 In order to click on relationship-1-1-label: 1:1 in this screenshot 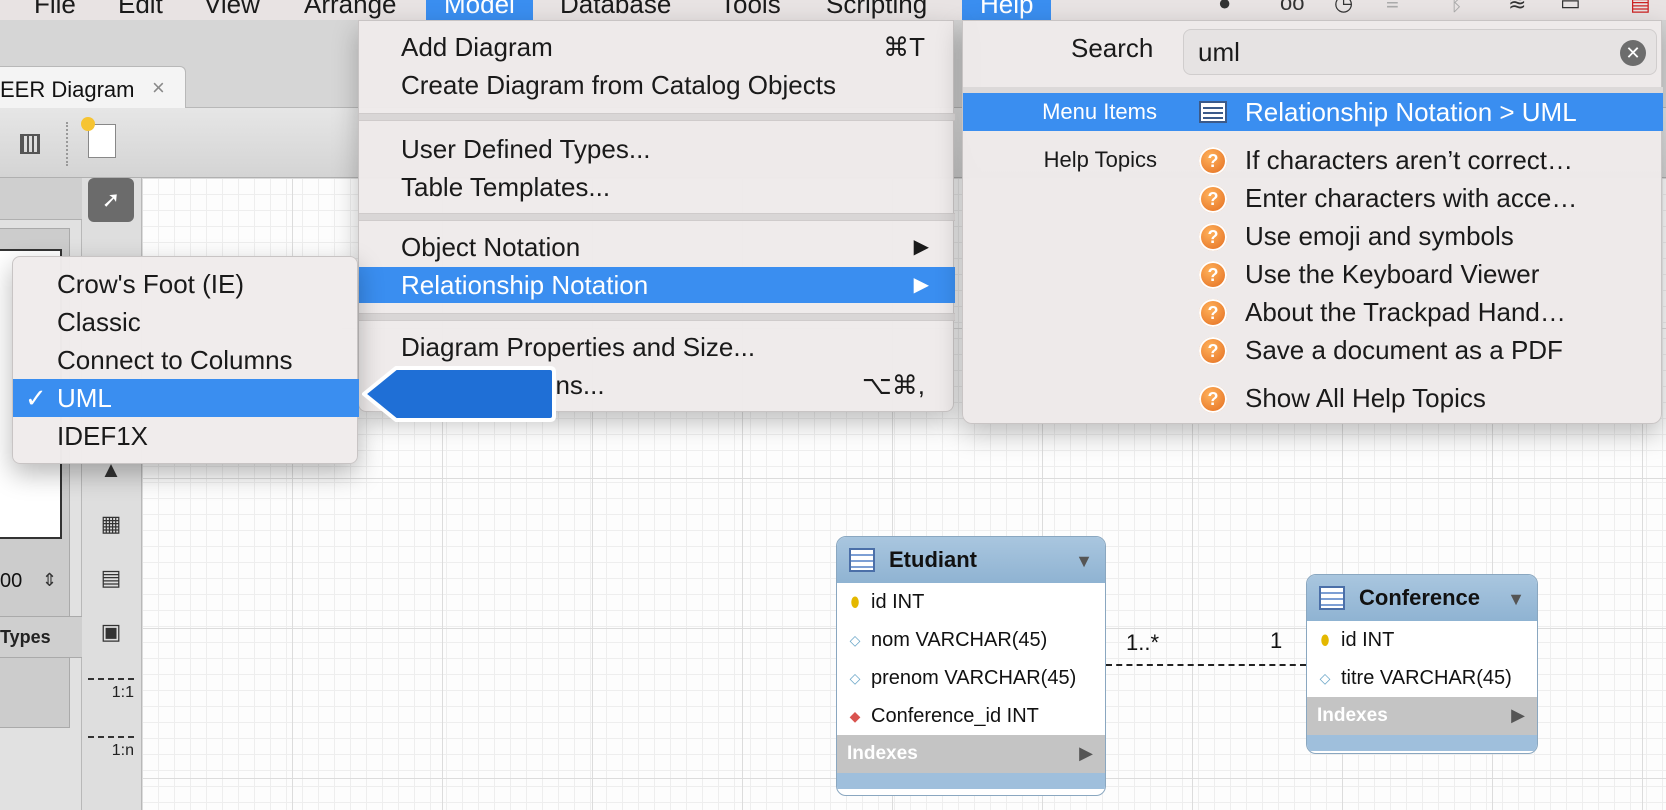, I will do `click(122, 692)`.